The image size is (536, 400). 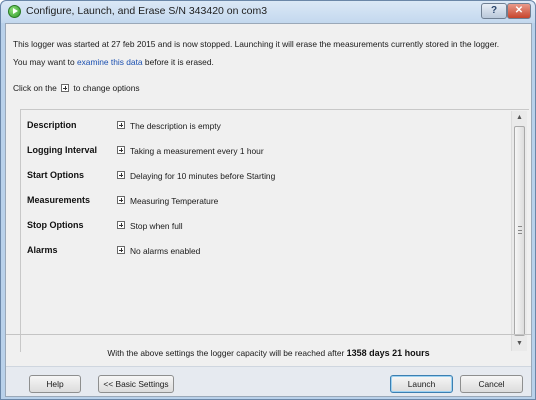 I want to click on option-row-alarms: Alarms No alarms enabled, so click(x=262, y=252).